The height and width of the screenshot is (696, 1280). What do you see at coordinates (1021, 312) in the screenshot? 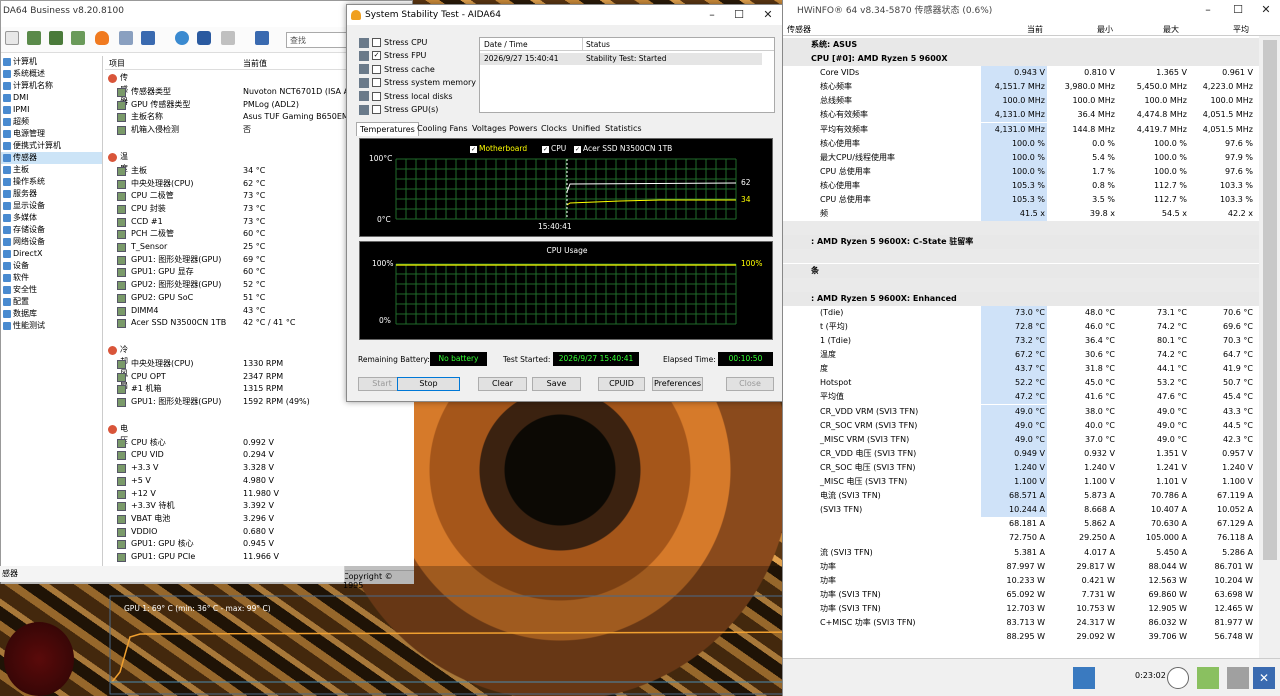
I see `sensor-row: (Tdie) 73.0 °C 48.0 °C 73.1 °C 70.6 °C` at bounding box center [1021, 312].